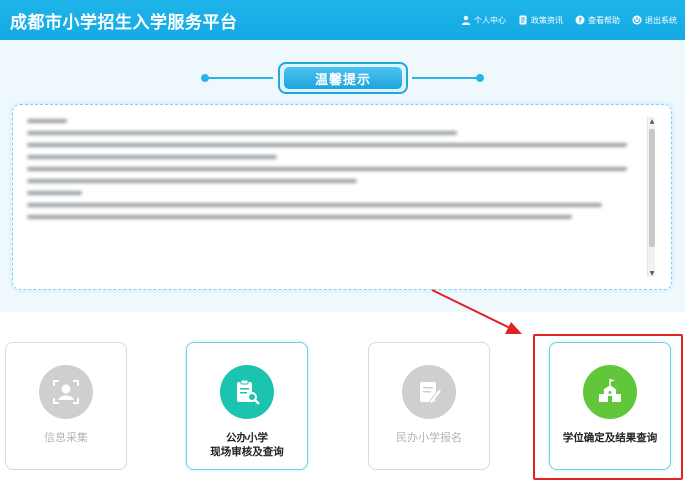 This screenshot has height=488, width=685. What do you see at coordinates (652, 121) in the screenshot?
I see `scroll-up-icon: ▲` at bounding box center [652, 121].